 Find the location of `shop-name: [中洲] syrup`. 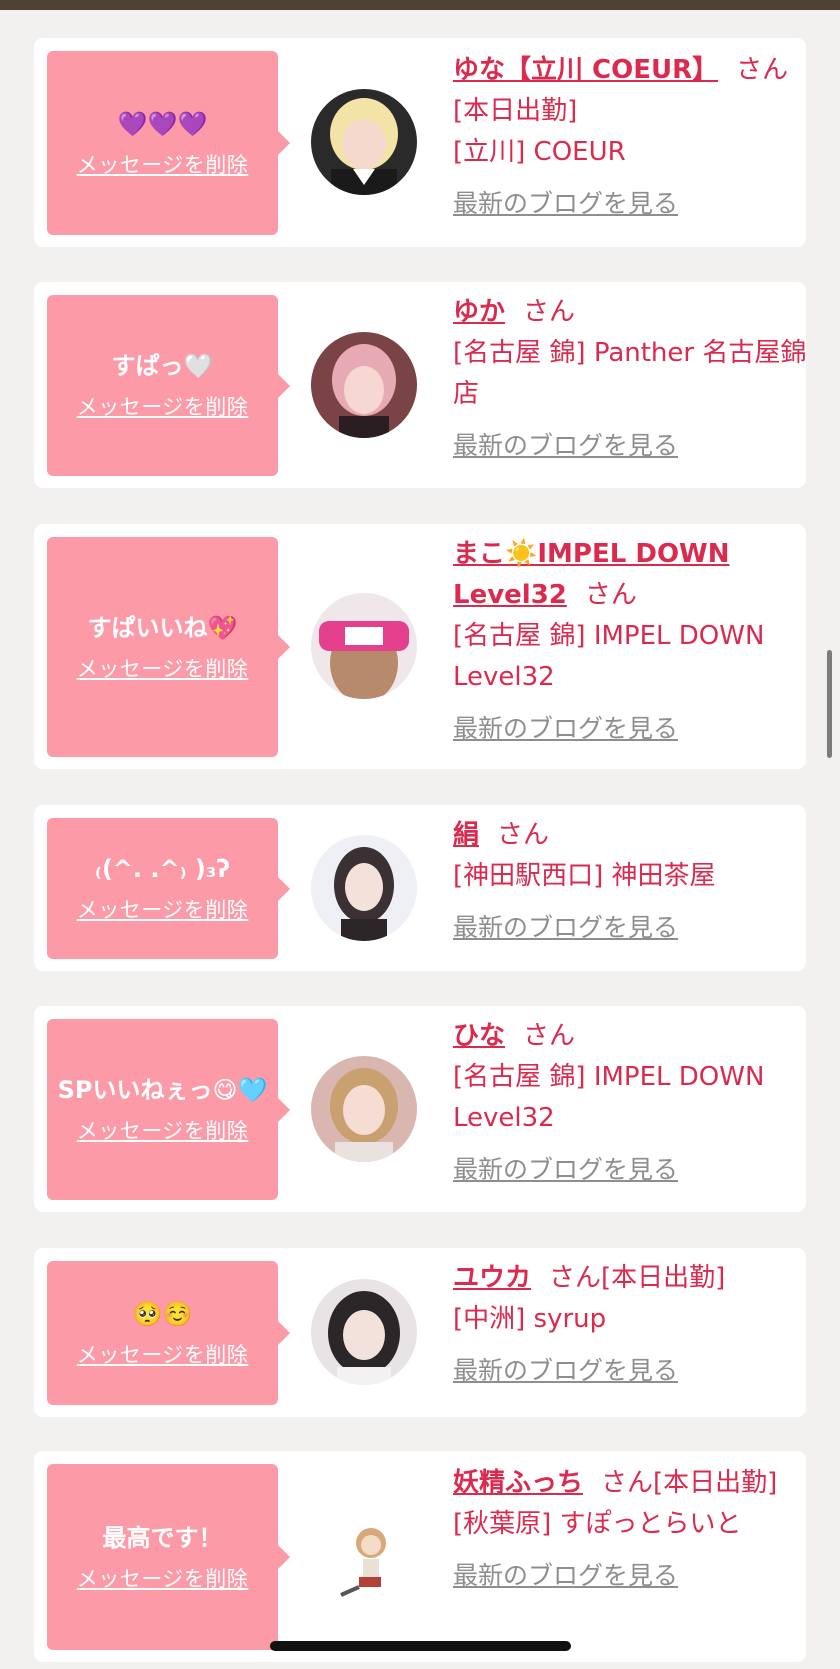

shop-name: [中洲] syrup is located at coordinates (530, 1319).